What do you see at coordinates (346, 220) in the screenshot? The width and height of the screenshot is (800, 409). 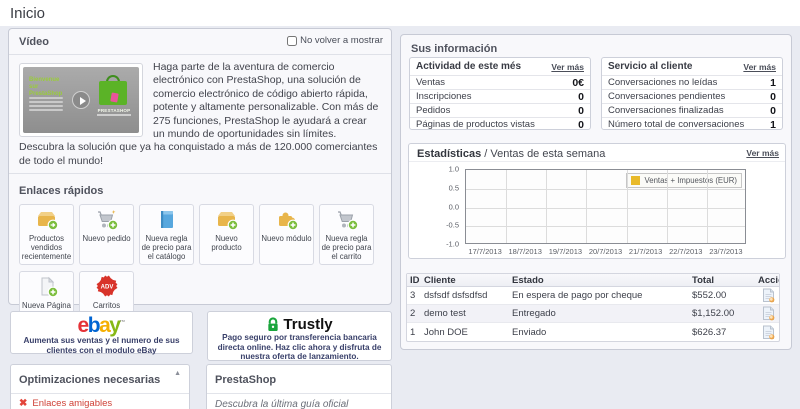 I see `cart-plus2-icon` at bounding box center [346, 220].